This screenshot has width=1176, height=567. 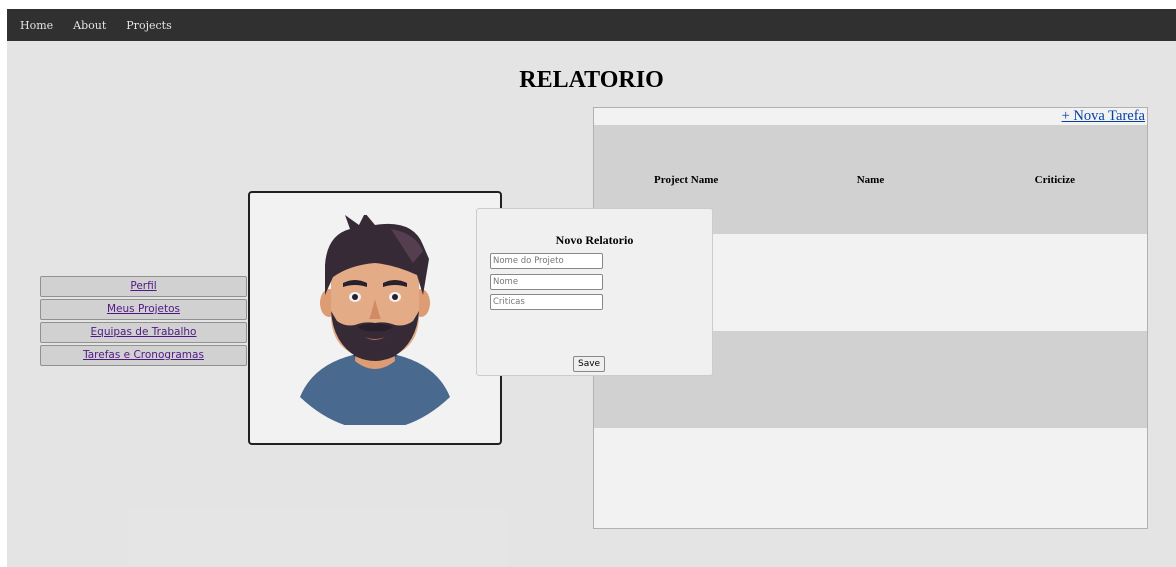 I want to click on project-name-input, so click(x=546, y=261).